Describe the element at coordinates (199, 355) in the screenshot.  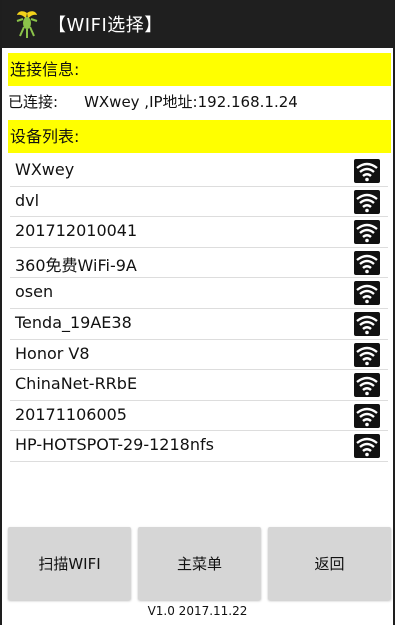
I see `list-item: Honor V8` at that location.